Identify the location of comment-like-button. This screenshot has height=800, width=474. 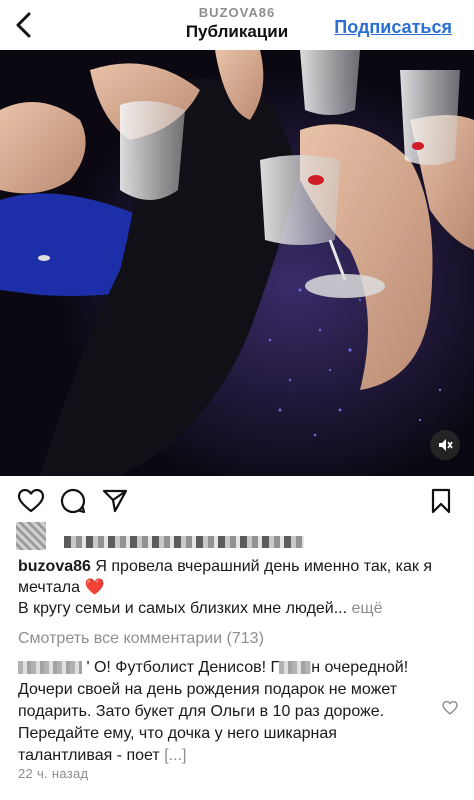
(450, 708).